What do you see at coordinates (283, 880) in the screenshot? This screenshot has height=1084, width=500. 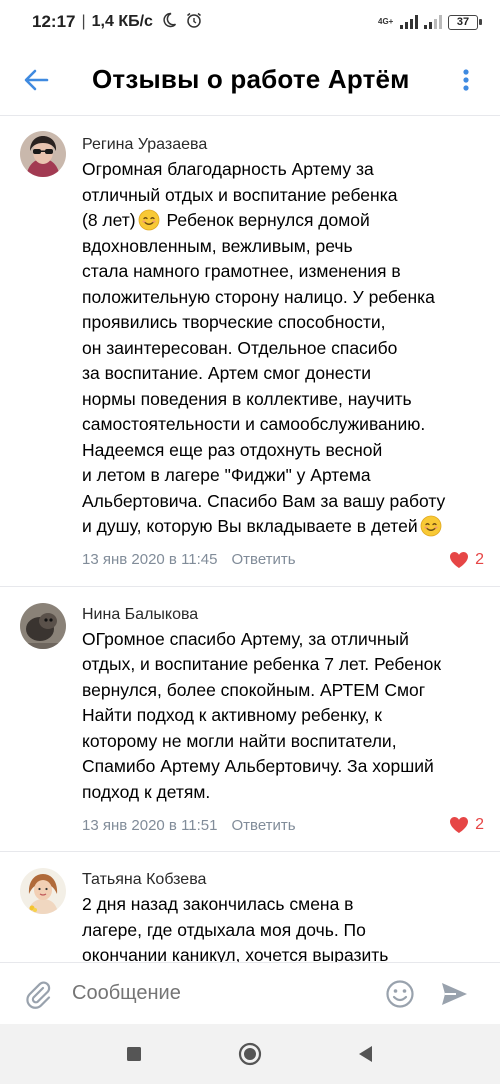 I see `comment-author: Татьяна Кобзева` at bounding box center [283, 880].